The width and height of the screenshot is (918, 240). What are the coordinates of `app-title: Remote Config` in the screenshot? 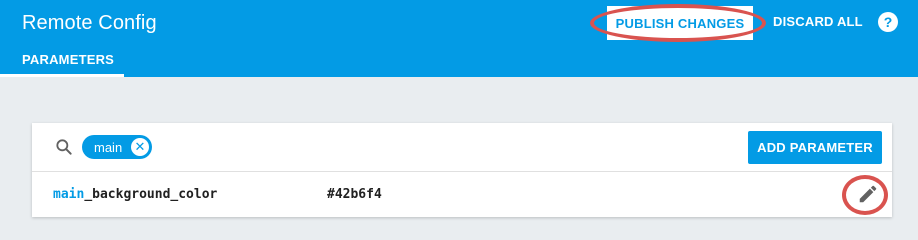 It's located at (89, 23).